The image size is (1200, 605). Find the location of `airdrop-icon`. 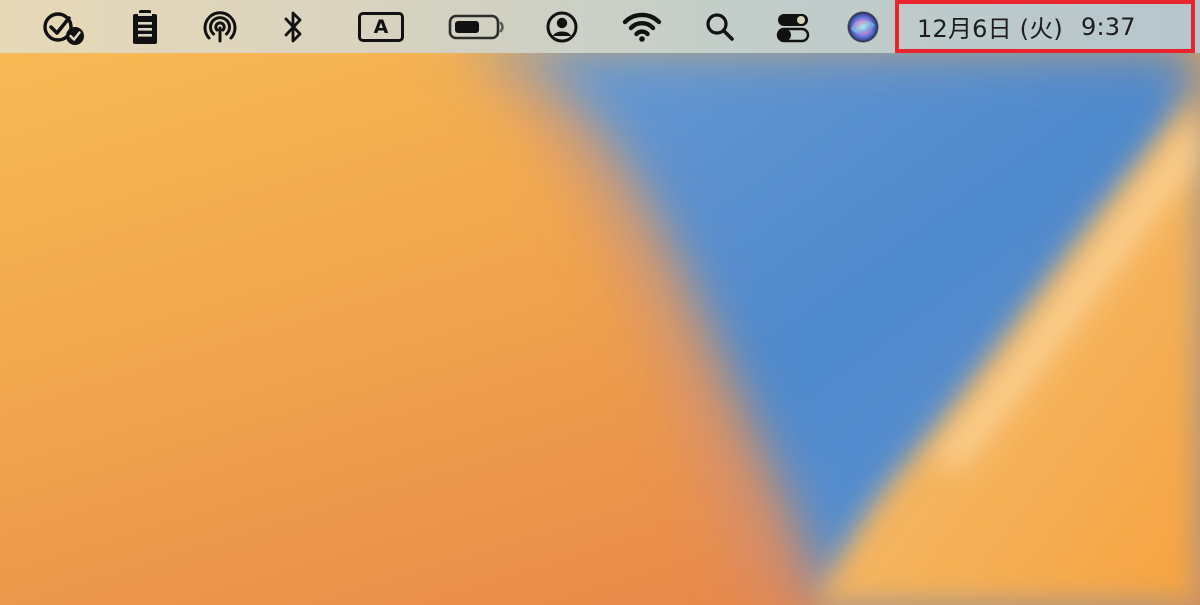

airdrop-icon is located at coordinates (220, 26).